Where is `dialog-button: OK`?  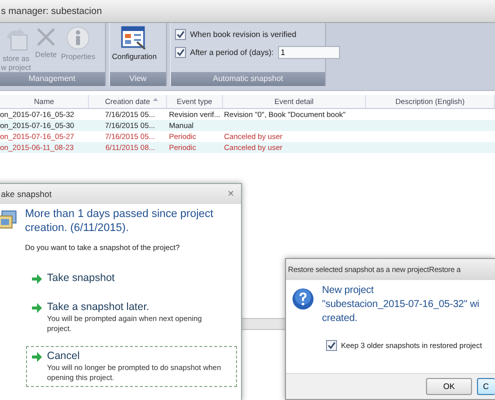 dialog-button: OK is located at coordinates (449, 386).